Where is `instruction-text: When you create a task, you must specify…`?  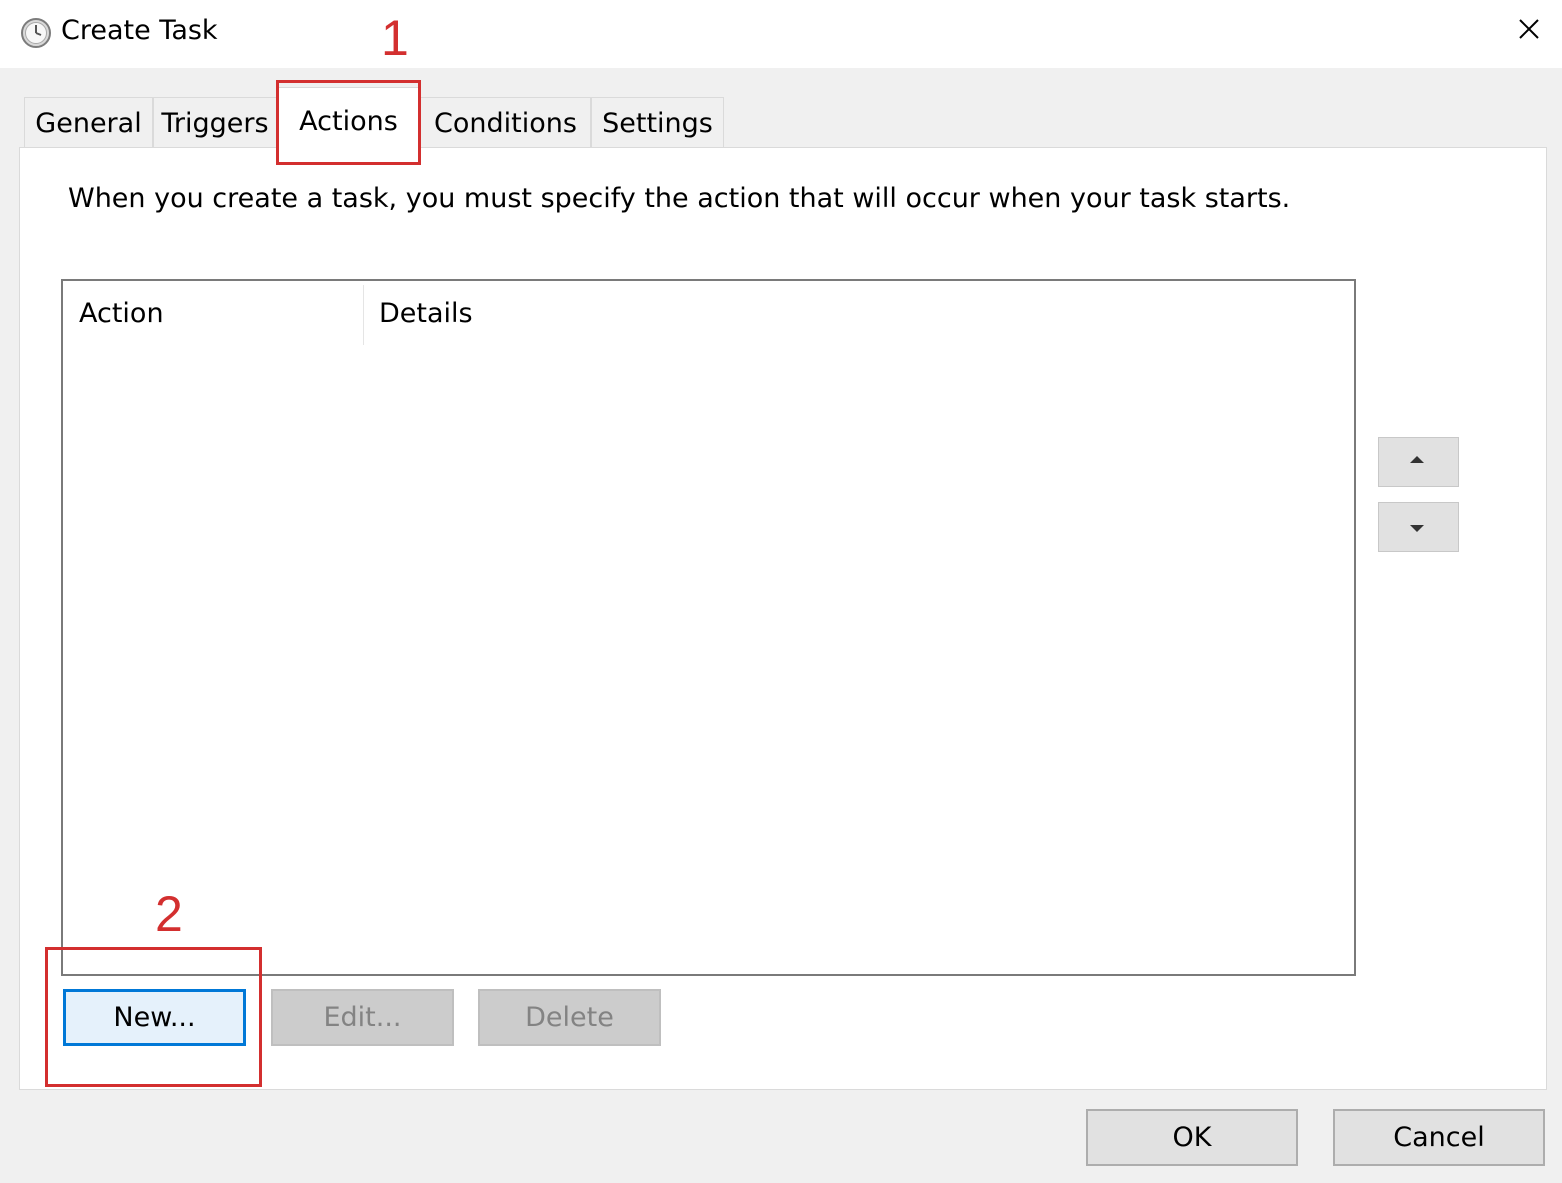 instruction-text: When you create a task, you must specify… is located at coordinates (679, 198).